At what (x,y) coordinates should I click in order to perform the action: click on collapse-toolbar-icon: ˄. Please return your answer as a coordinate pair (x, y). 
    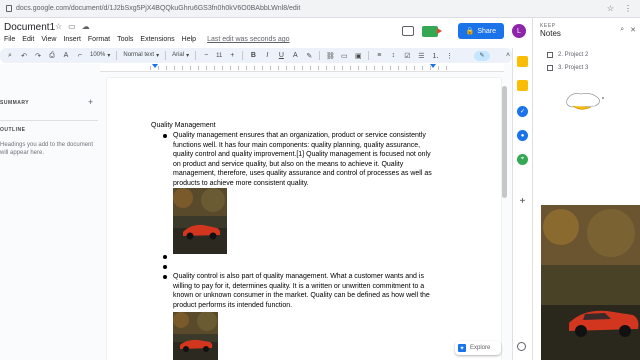
    Looking at the image, I should click on (508, 56).